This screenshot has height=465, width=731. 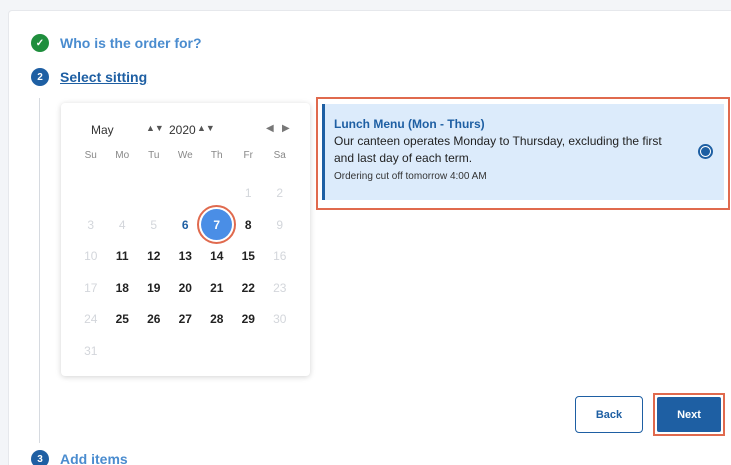 I want to click on calendar-day: 17, so click(x=91, y=287).